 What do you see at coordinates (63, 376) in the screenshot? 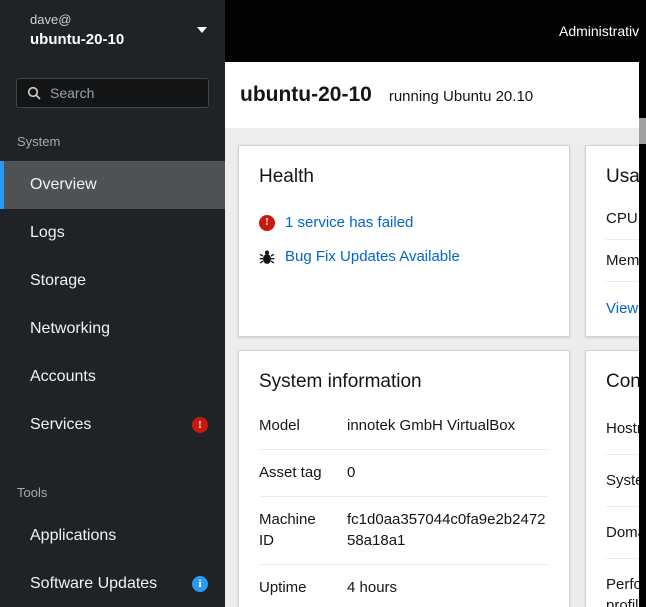
I see `sidebar-item-label: Accounts` at bounding box center [63, 376].